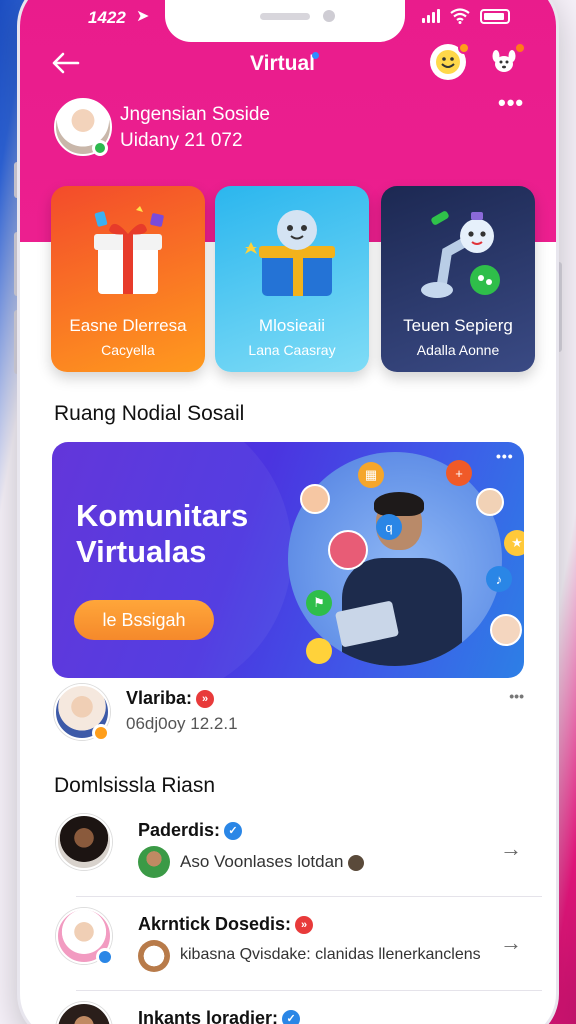 The image size is (576, 1024). I want to click on battery-icon, so click(495, 16).